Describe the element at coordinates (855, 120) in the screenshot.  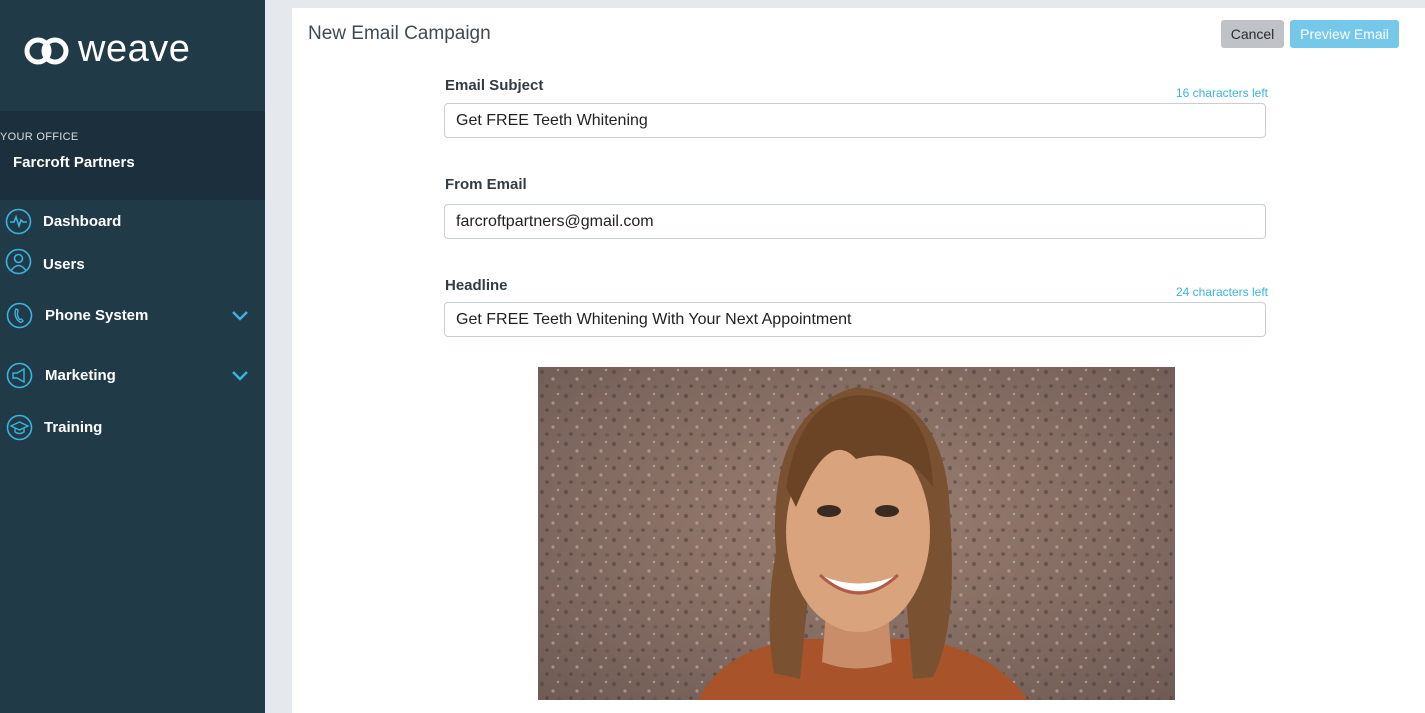
I see `email-subject-input` at that location.